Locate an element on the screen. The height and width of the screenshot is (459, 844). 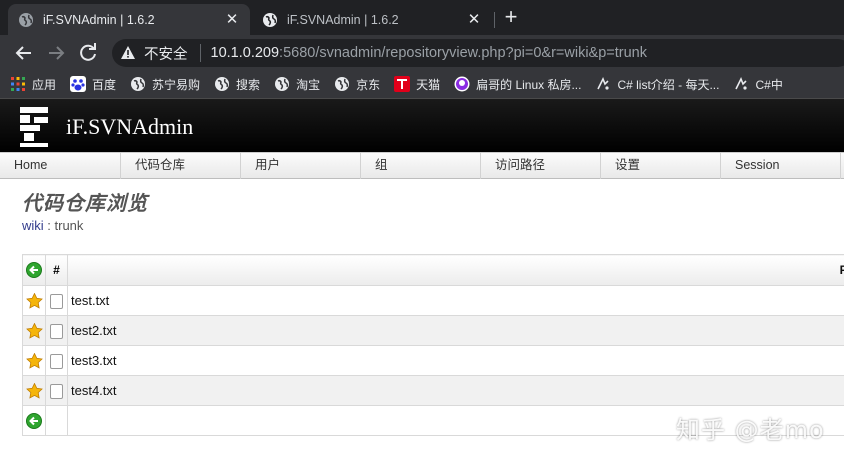
footer-back-cell is located at coordinates (34, 420).